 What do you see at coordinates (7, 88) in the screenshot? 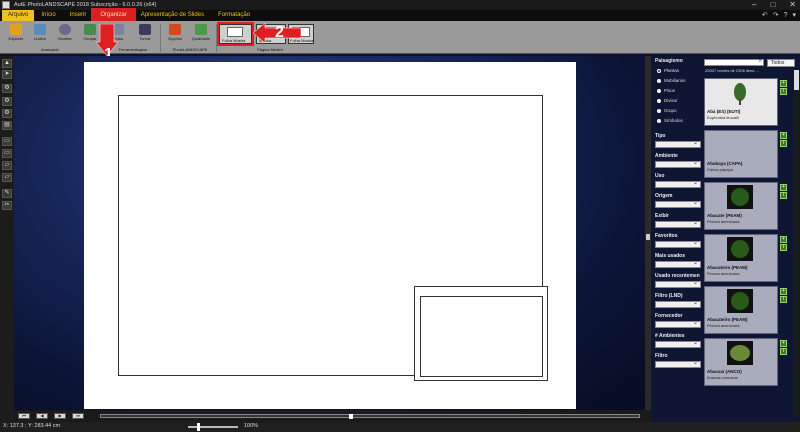
I see `rotate-tool-icon: ⚙` at bounding box center [7, 88].